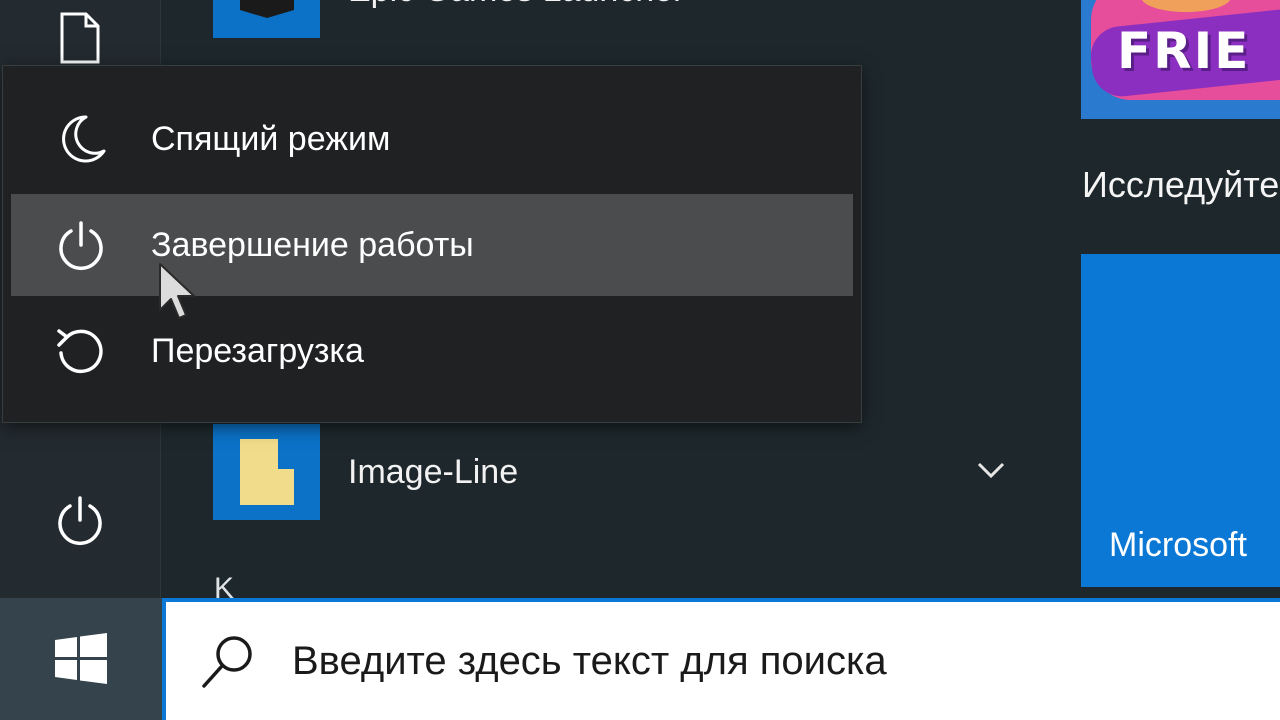 The height and width of the screenshot is (720, 1280). I want to click on windows-logo-icon, so click(81, 658).